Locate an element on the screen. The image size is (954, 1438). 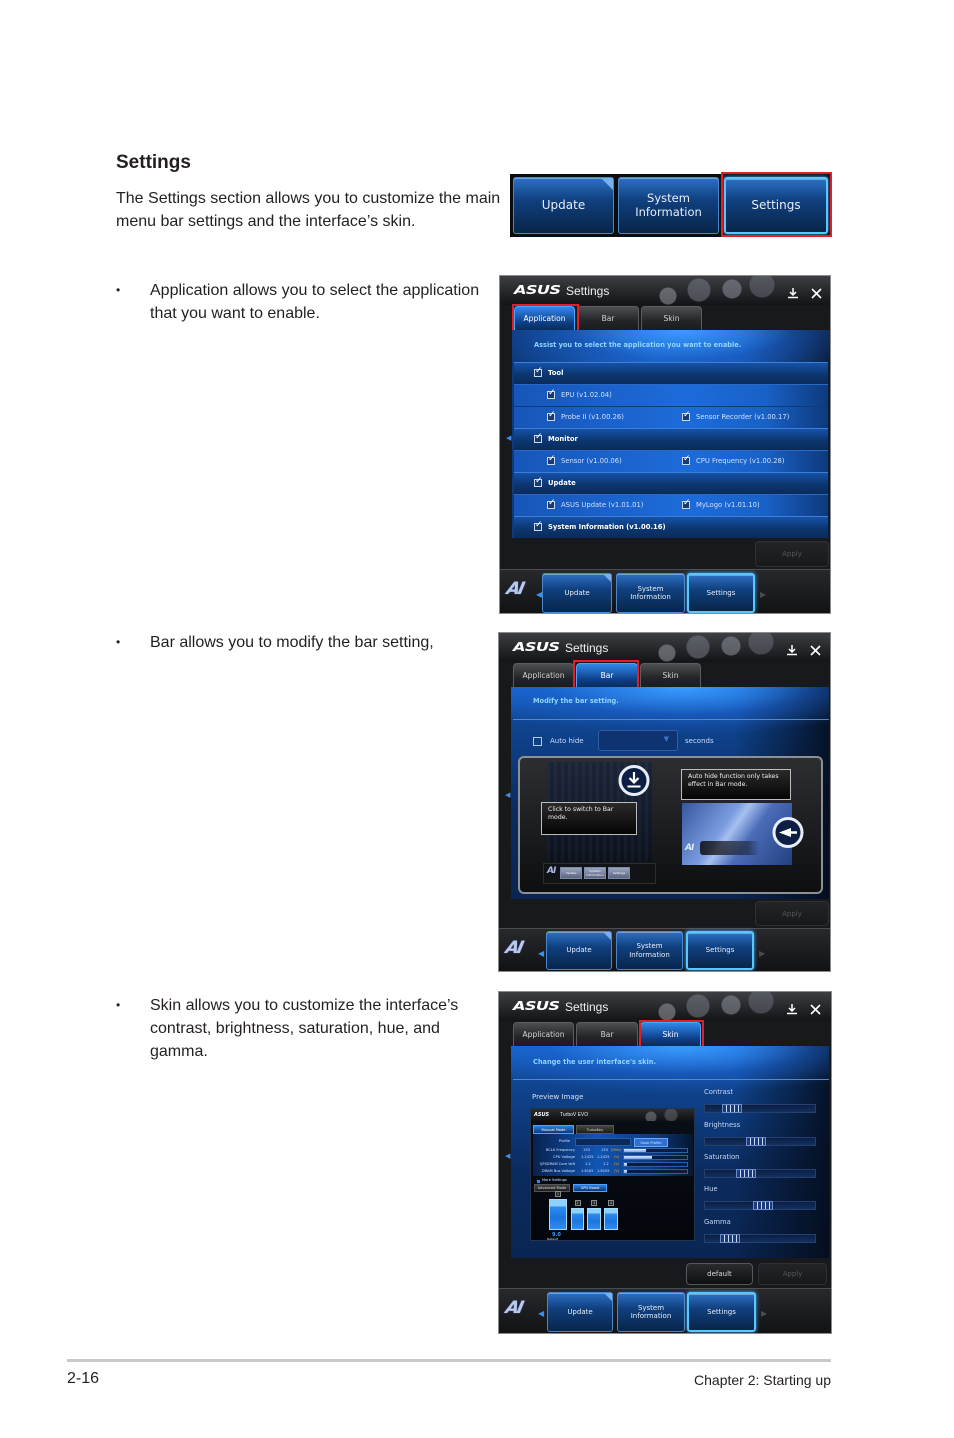
preview-row-slider is located at coordinates (655, 1150).